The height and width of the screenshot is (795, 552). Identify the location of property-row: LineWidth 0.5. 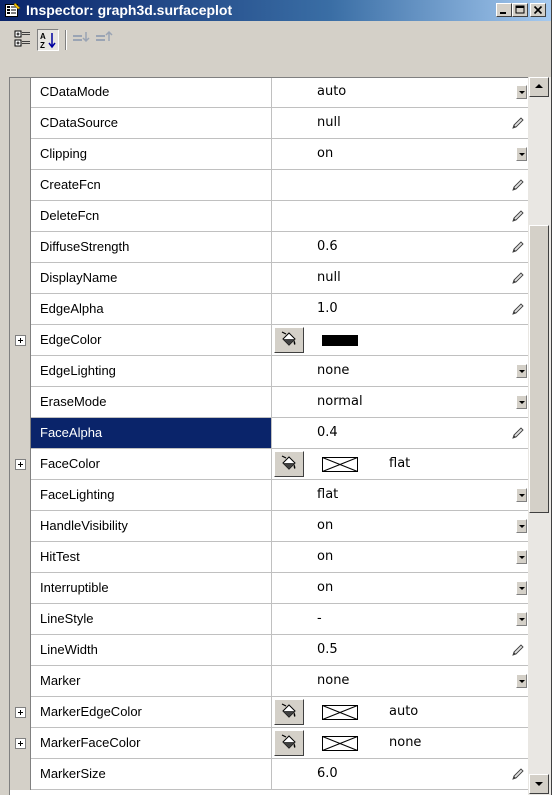
(269, 650).